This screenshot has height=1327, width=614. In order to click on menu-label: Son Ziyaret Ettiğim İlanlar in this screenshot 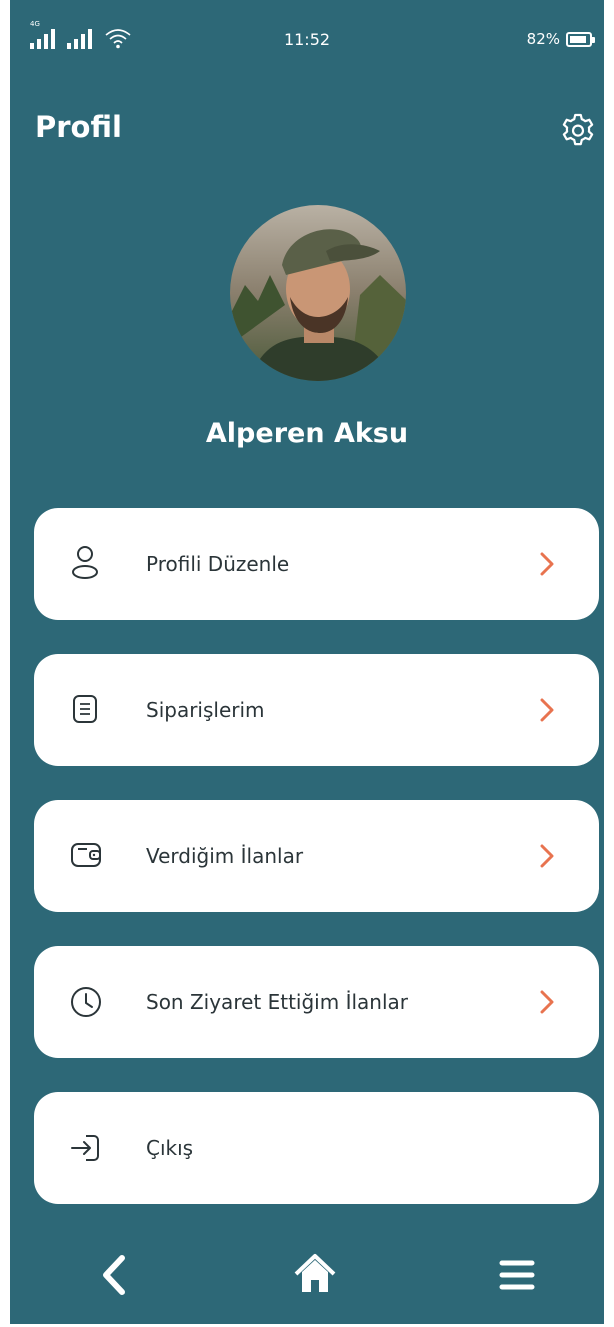, I will do `click(277, 1002)`.